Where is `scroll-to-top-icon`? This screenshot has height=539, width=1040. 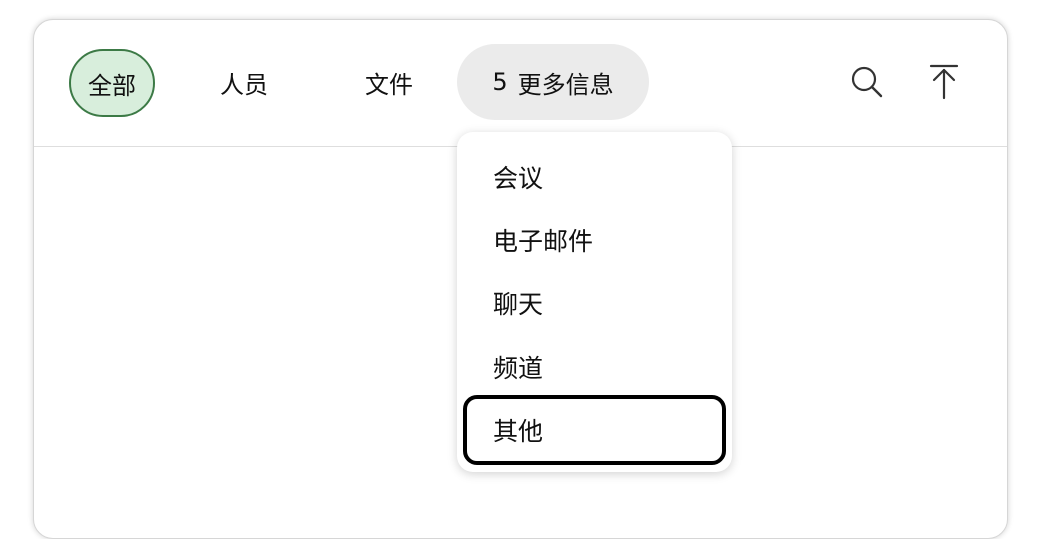
scroll-to-top-icon is located at coordinates (944, 82).